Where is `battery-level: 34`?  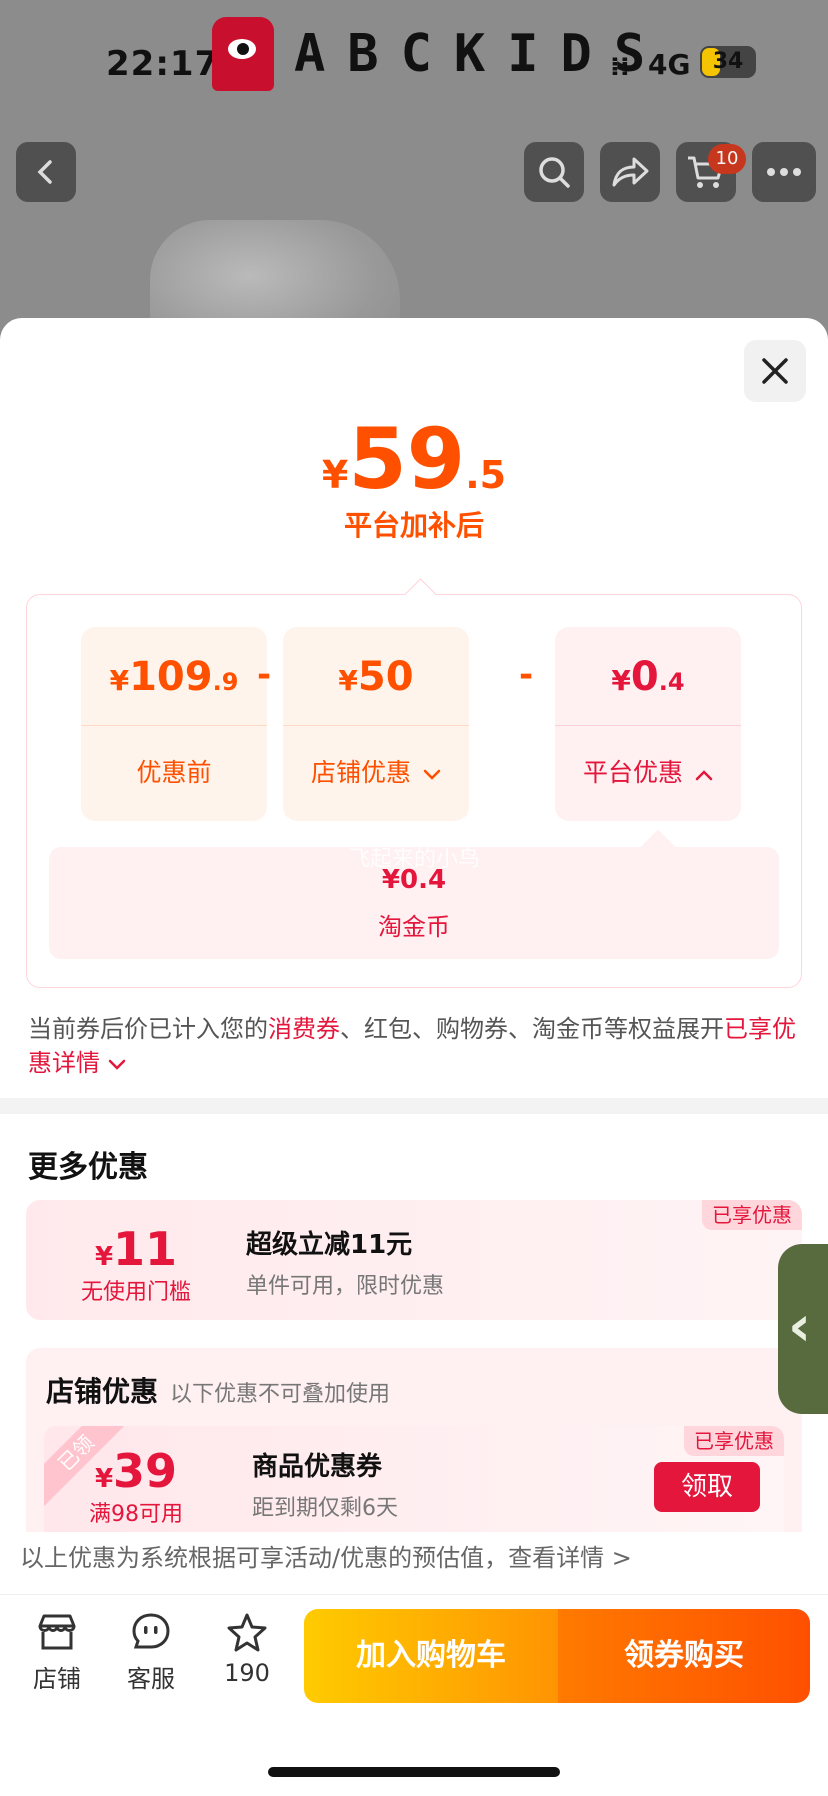
battery-level: 34 is located at coordinates (728, 61).